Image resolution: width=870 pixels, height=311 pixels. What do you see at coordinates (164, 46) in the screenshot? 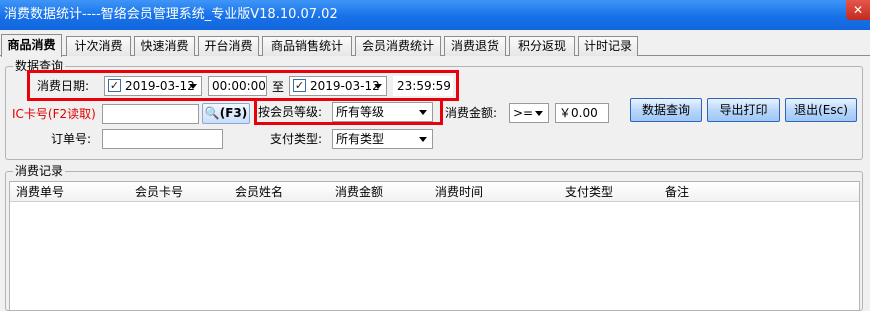
I see `tab-quick-consumption: 快速消费` at bounding box center [164, 46].